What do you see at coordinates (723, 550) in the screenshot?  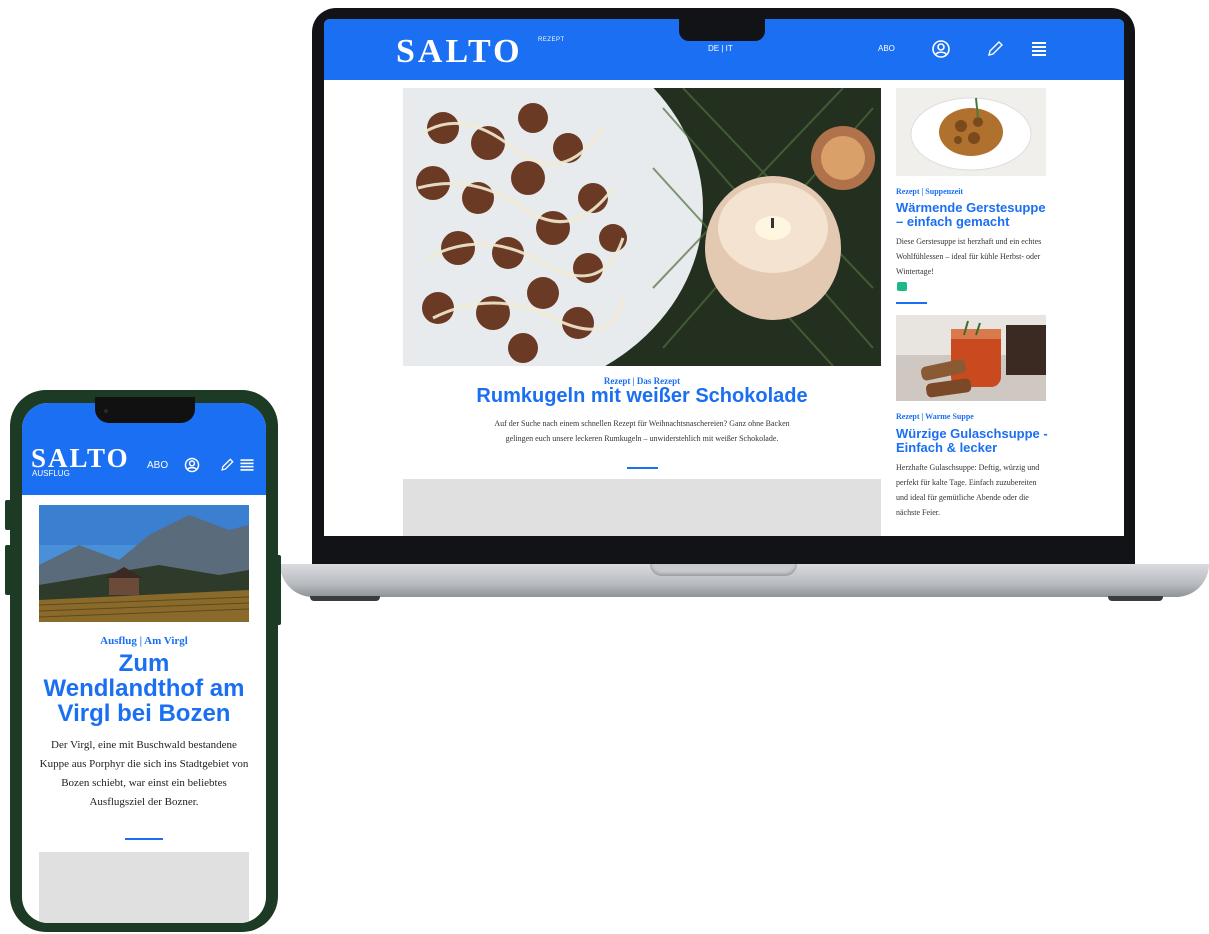 I see `laptop-bezel` at bounding box center [723, 550].